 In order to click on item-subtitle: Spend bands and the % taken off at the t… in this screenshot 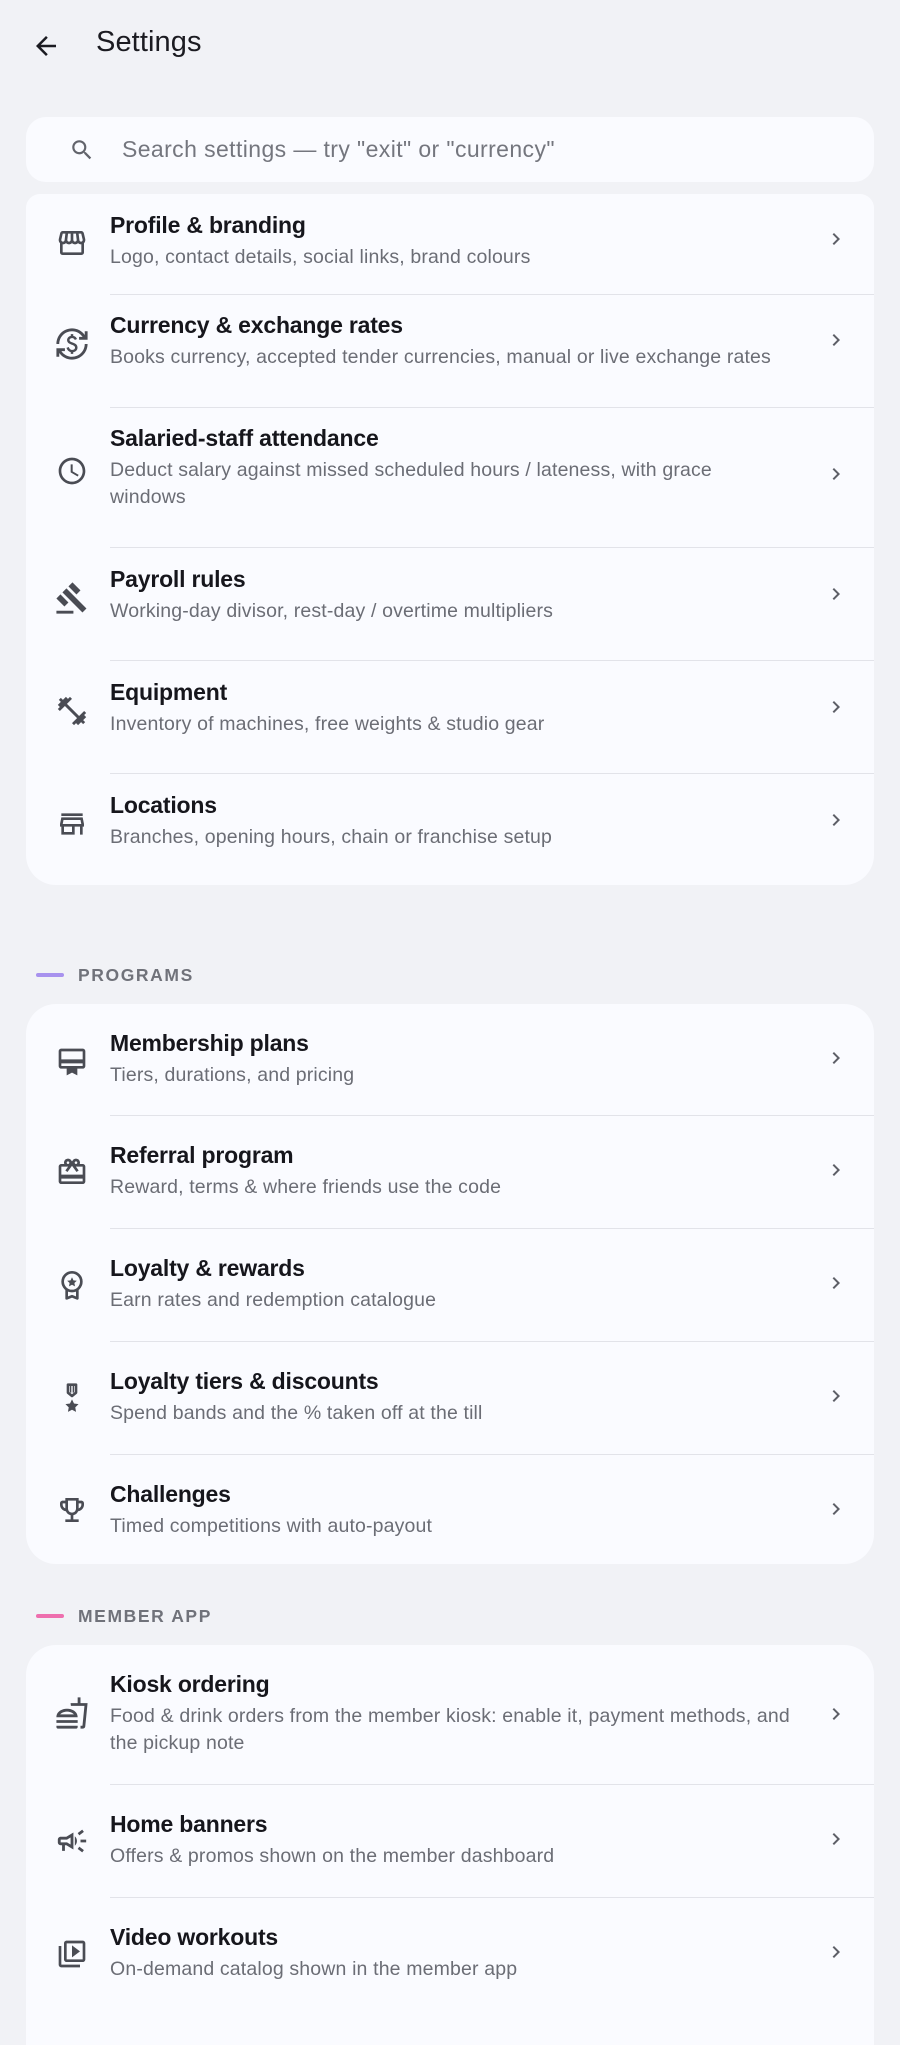, I will do `click(296, 1413)`.